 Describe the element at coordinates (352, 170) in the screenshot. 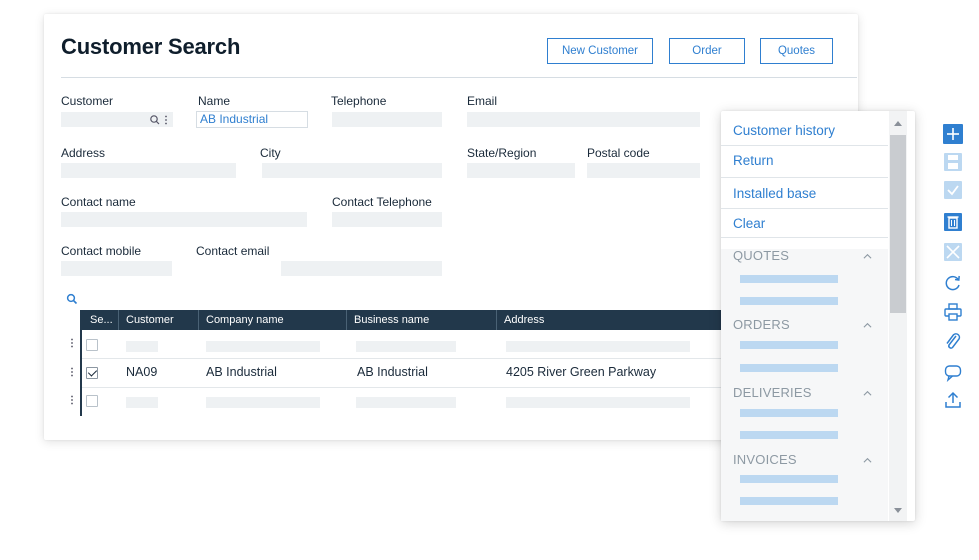

I see `city-field` at that location.